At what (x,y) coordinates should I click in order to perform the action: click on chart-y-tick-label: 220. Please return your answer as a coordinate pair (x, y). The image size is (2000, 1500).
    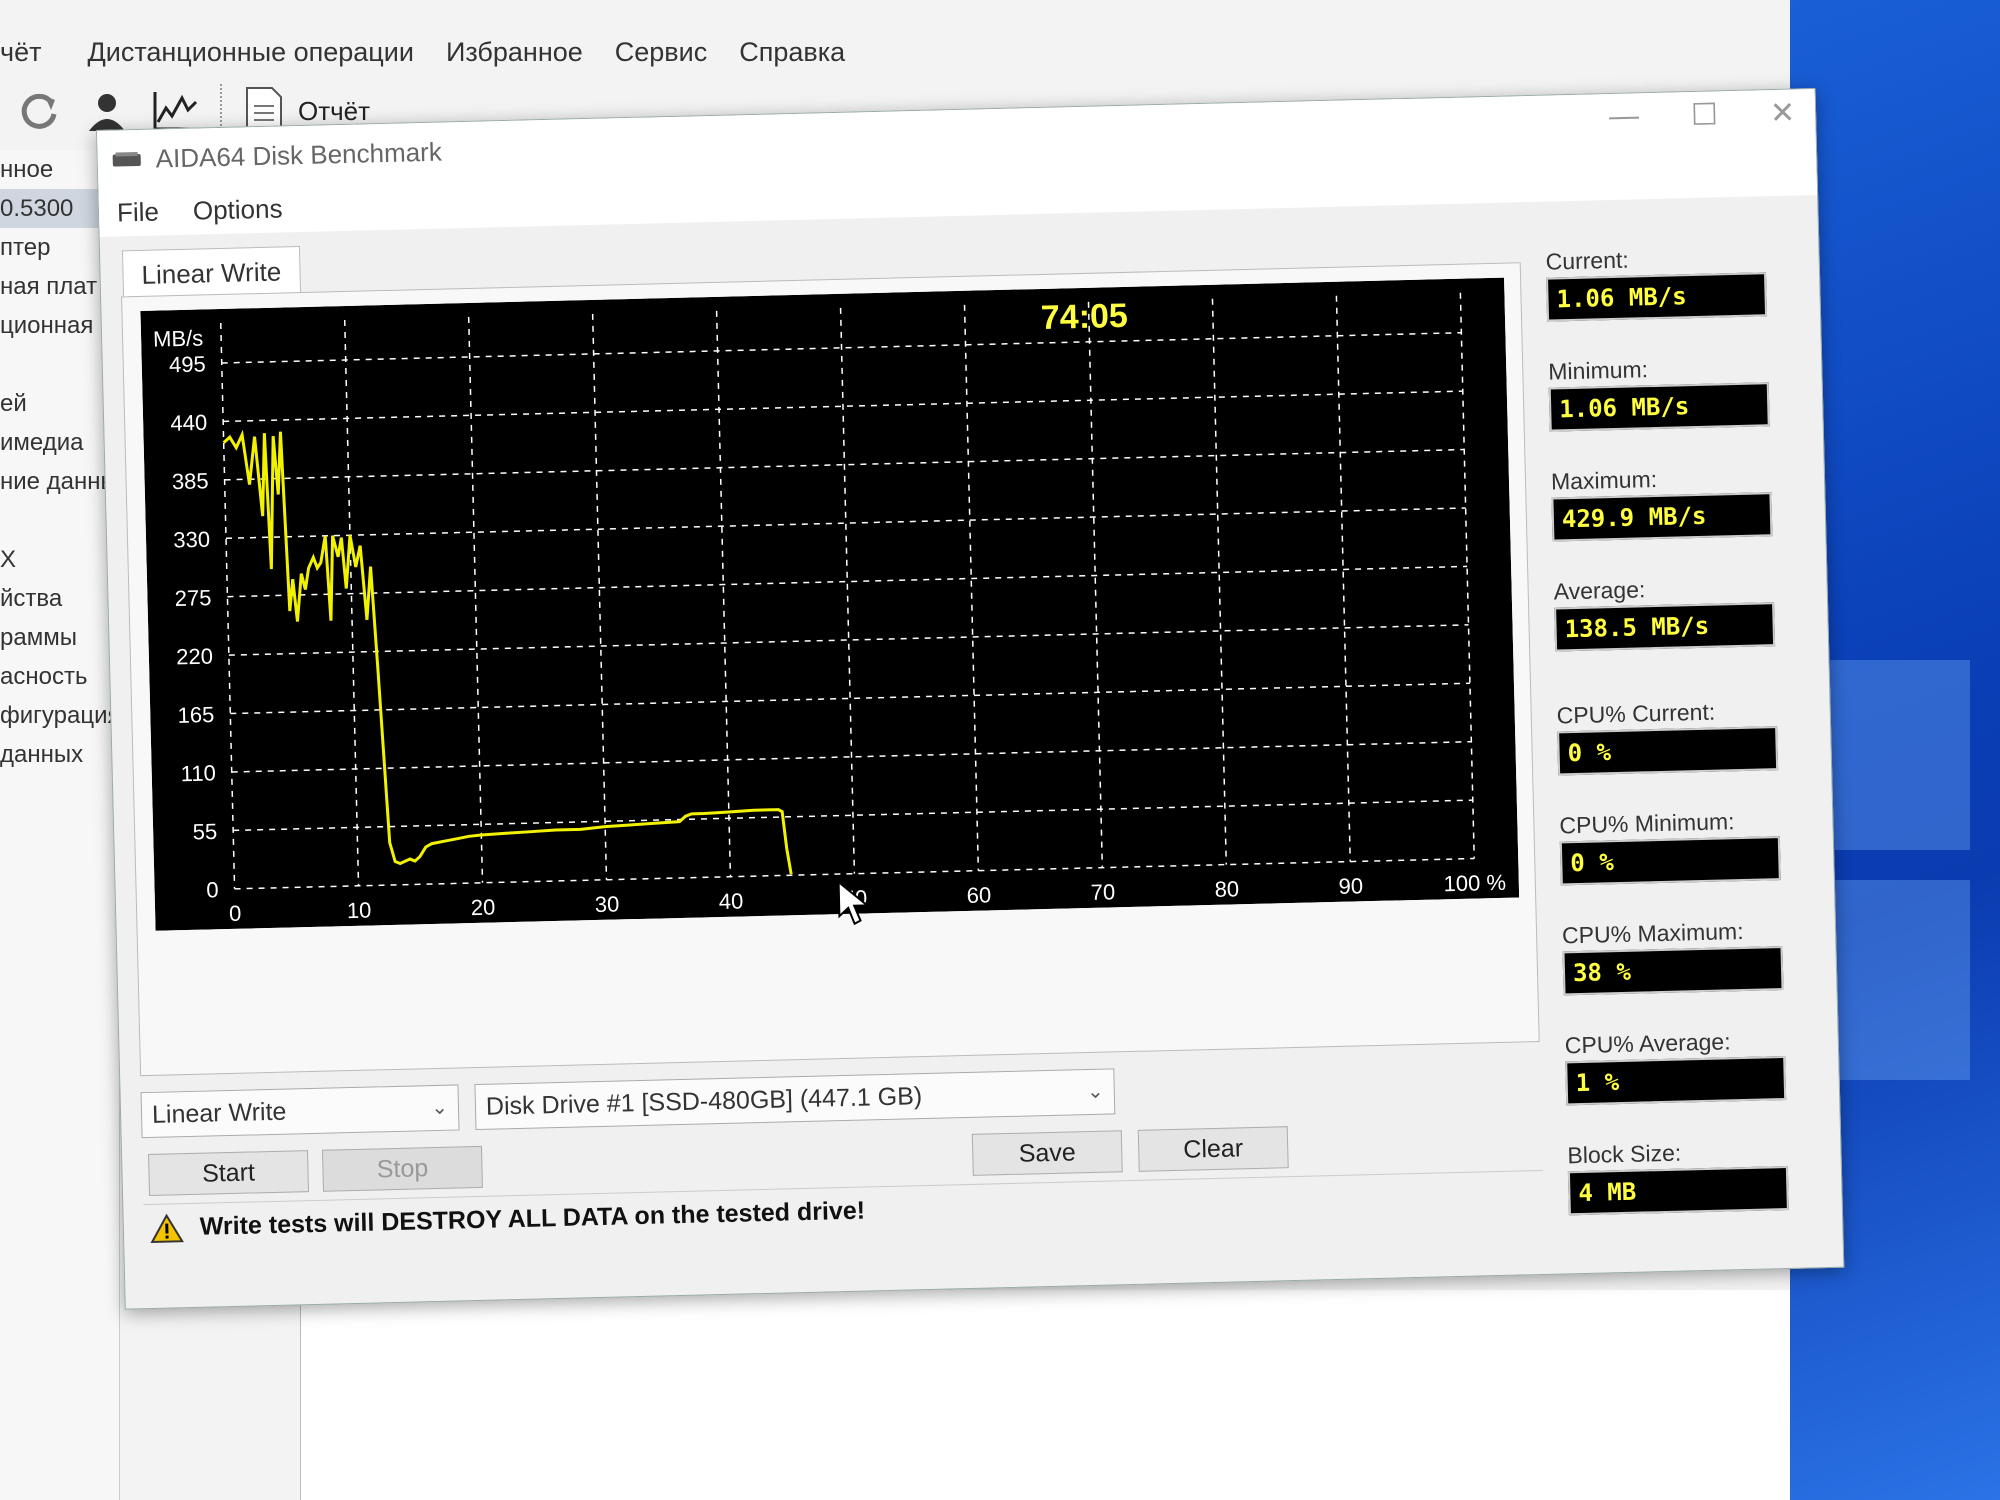
    Looking at the image, I should click on (194, 657).